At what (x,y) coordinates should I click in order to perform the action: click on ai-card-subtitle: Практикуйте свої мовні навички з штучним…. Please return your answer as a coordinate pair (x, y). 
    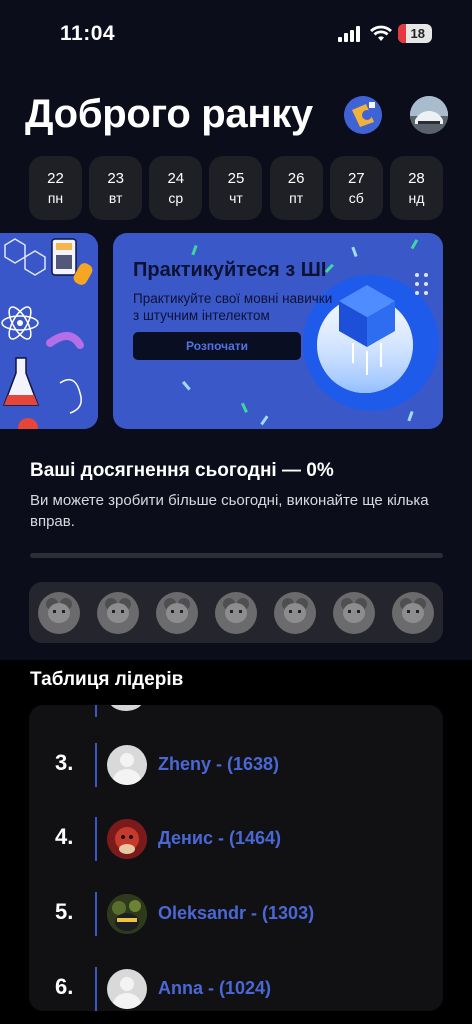
    Looking at the image, I should click on (233, 307).